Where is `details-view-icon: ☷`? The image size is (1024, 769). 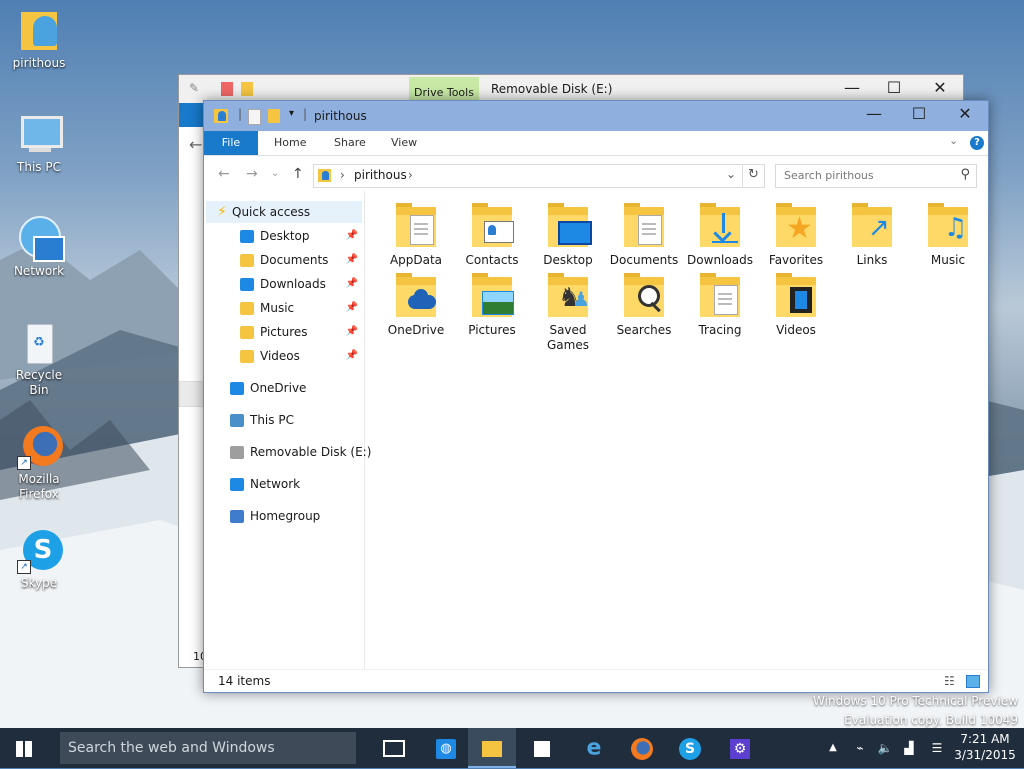 details-view-icon: ☷ is located at coordinates (949, 681).